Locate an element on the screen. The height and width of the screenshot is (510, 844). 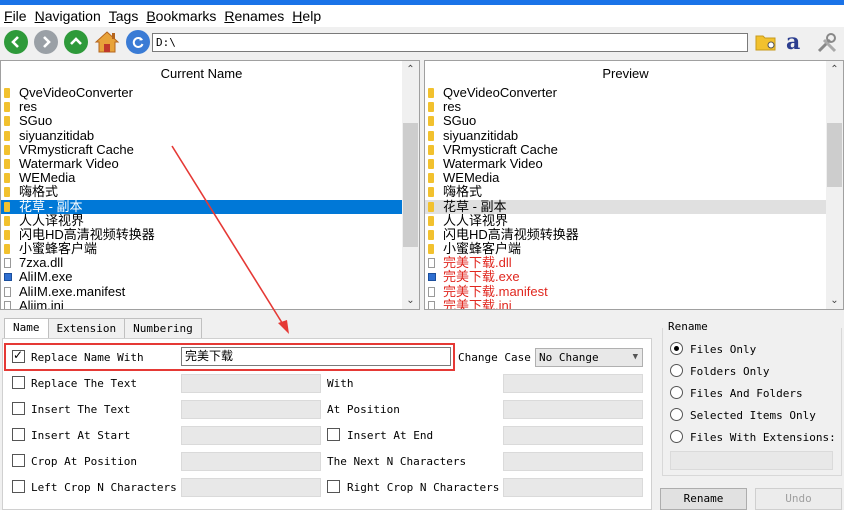
menu-navigation: Navigation is located at coordinates (68, 16).